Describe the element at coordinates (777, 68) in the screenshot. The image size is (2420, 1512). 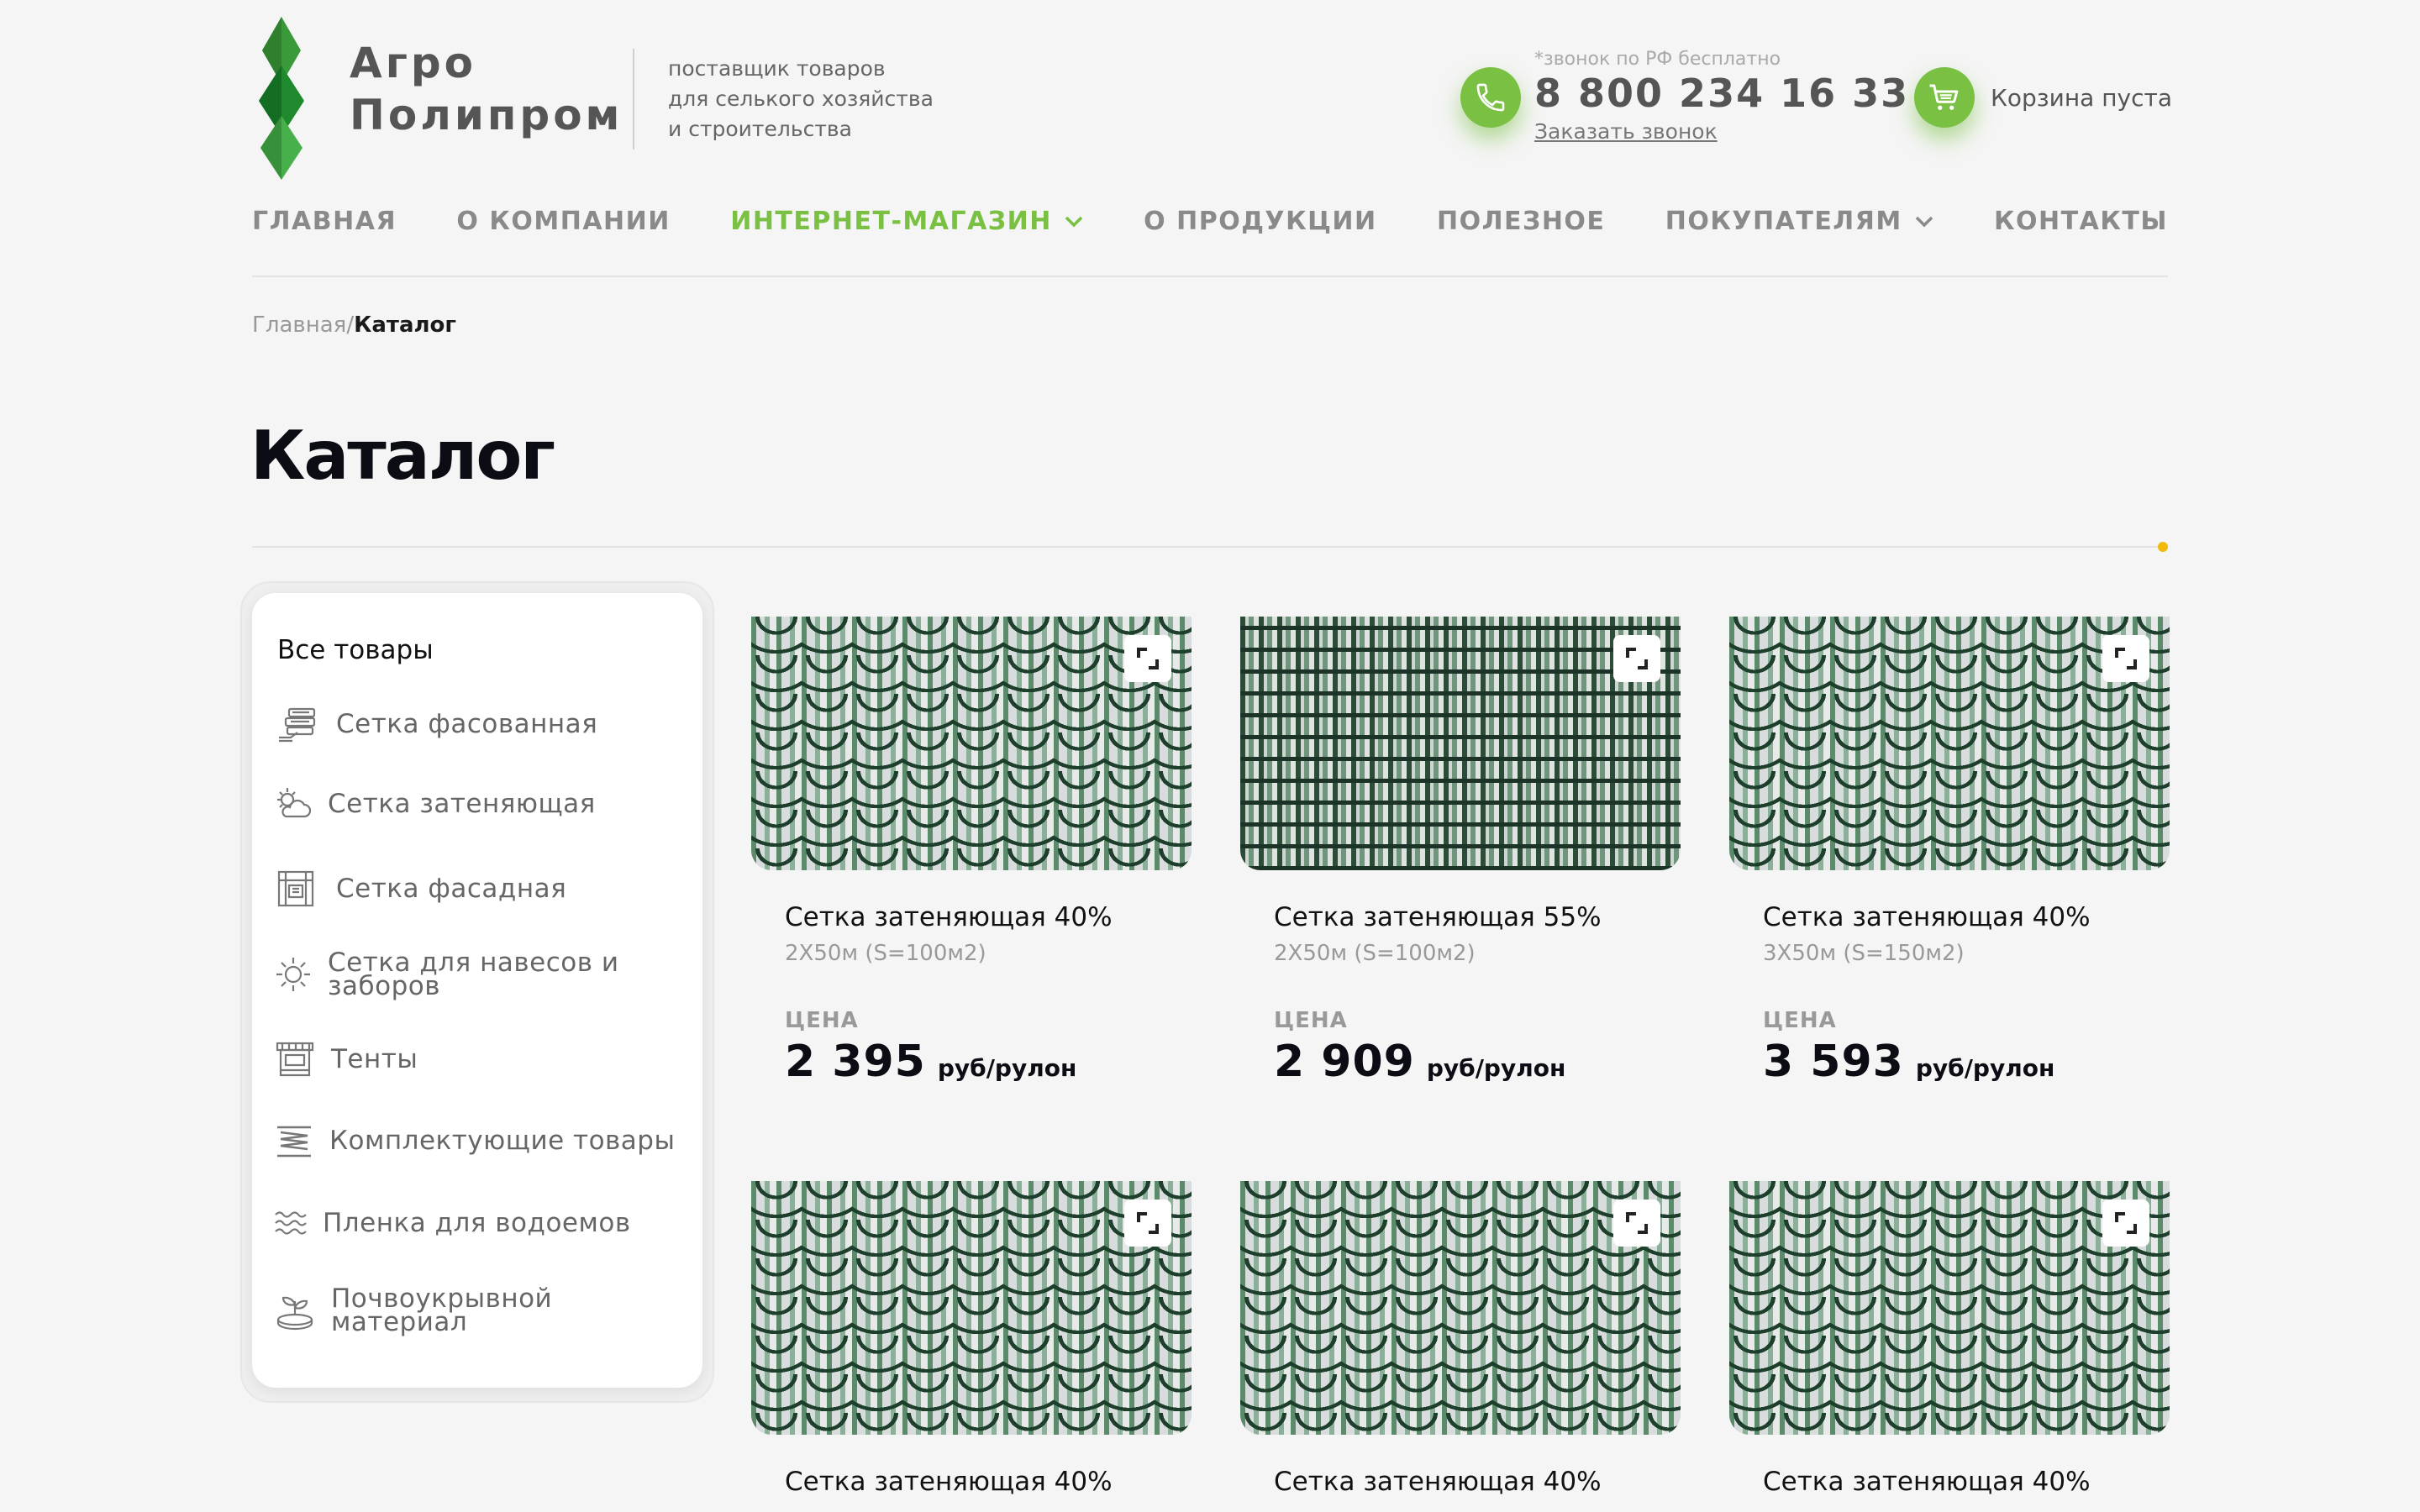
I see `tagline-line-1: поставщик товаров` at that location.